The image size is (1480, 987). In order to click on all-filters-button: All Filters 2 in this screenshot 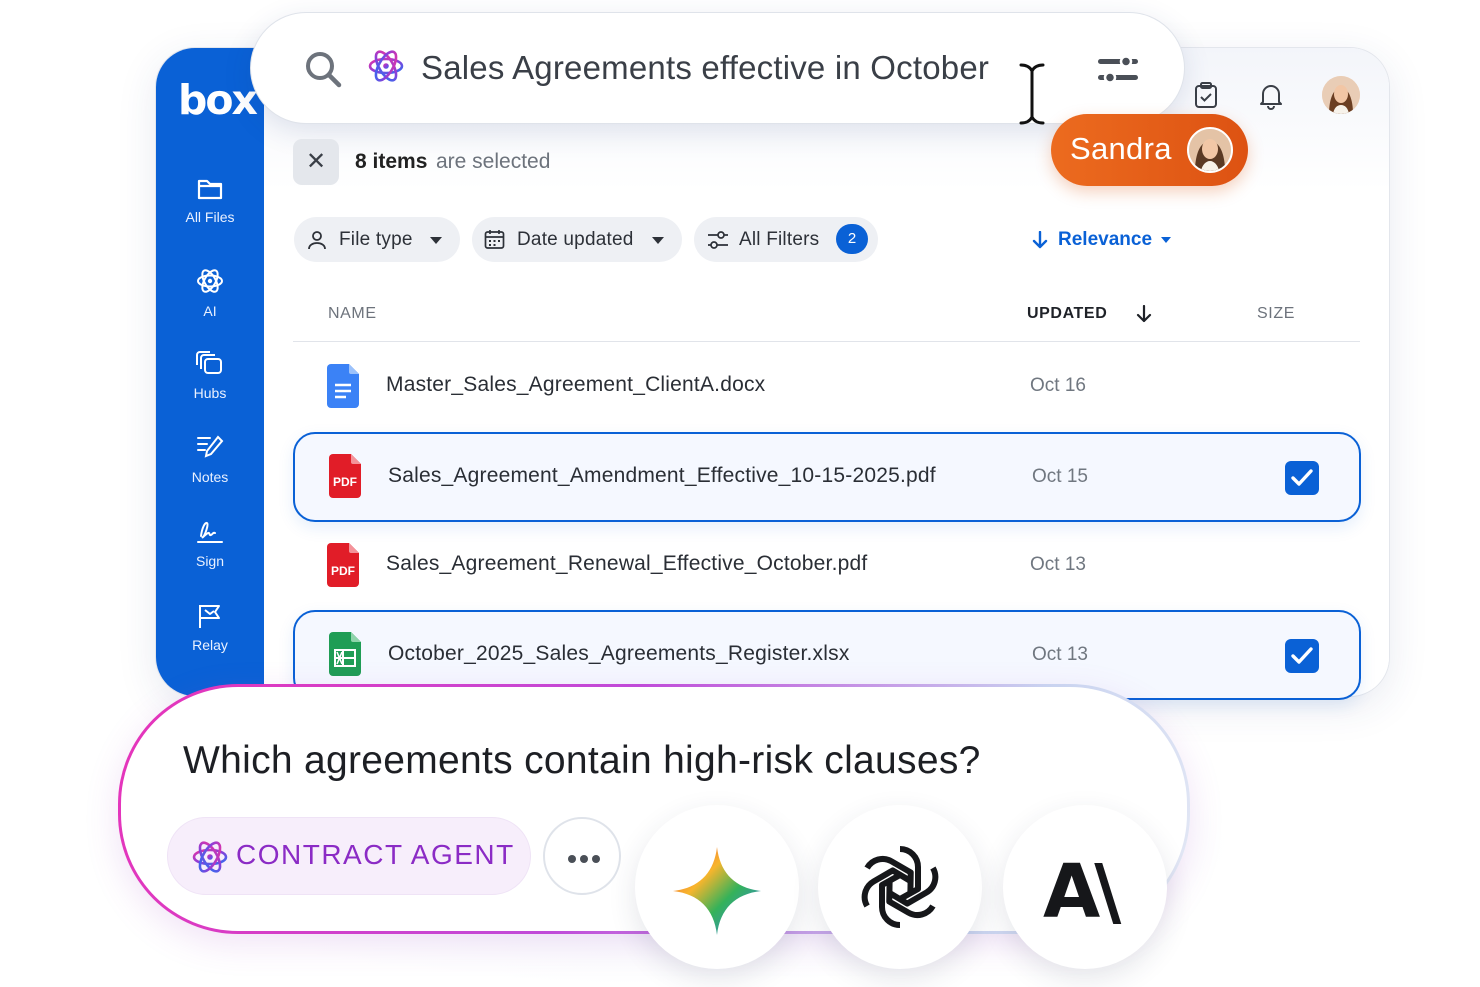, I will do `click(786, 239)`.